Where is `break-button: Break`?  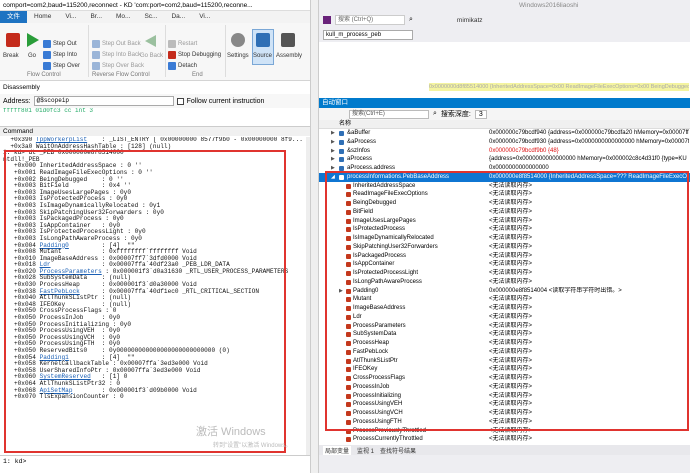
break-button: Break is located at coordinates (11, 56).